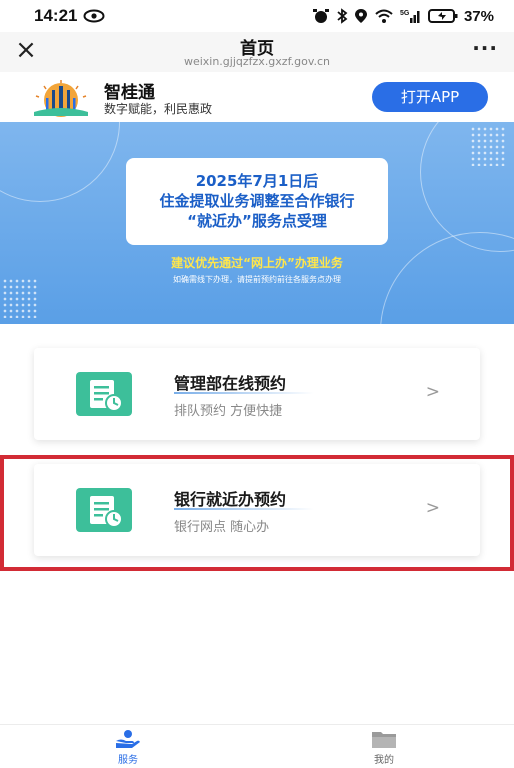 The width and height of the screenshot is (514, 768). Describe the element at coordinates (384, 740) in the screenshot. I see `folder-icon` at that location.